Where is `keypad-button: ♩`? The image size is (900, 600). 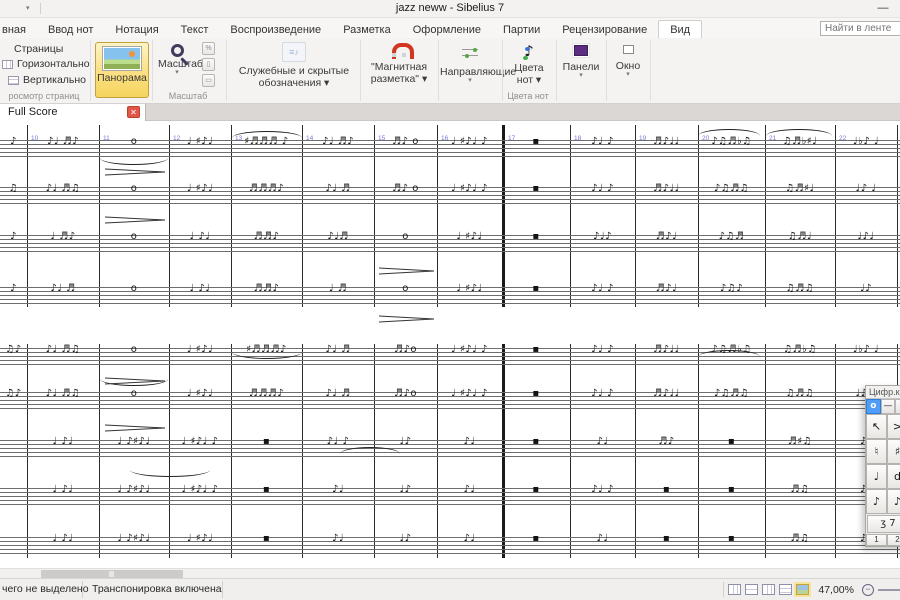 keypad-button: ♩ is located at coordinates (876, 476).